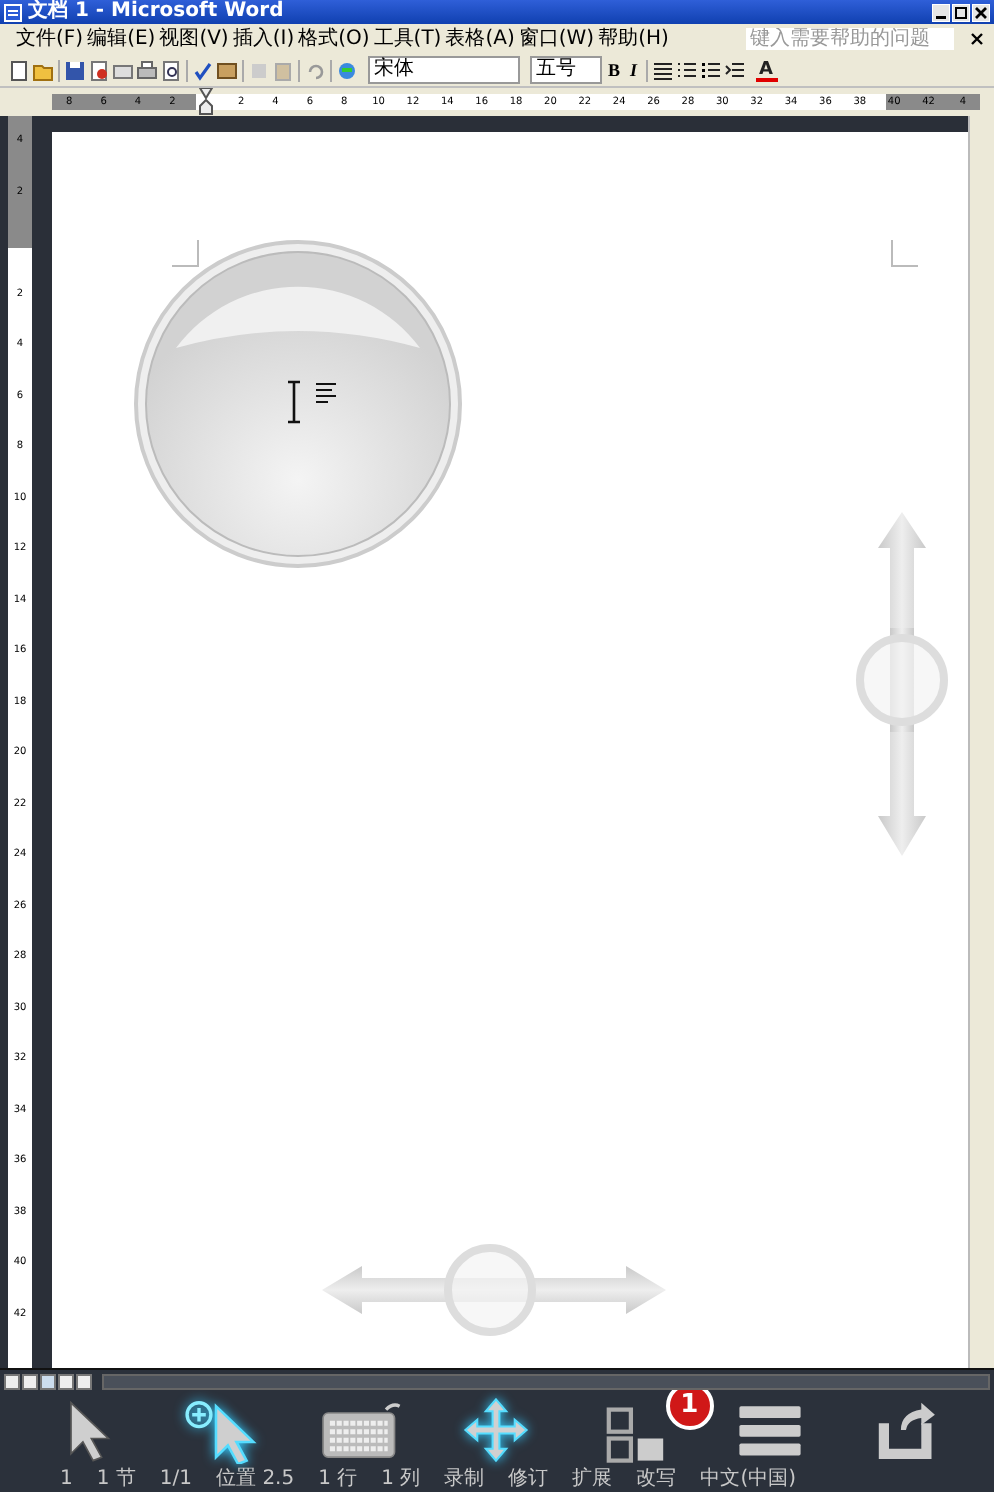 This screenshot has width=994, height=1492. I want to click on indent-icon, so click(734, 70).